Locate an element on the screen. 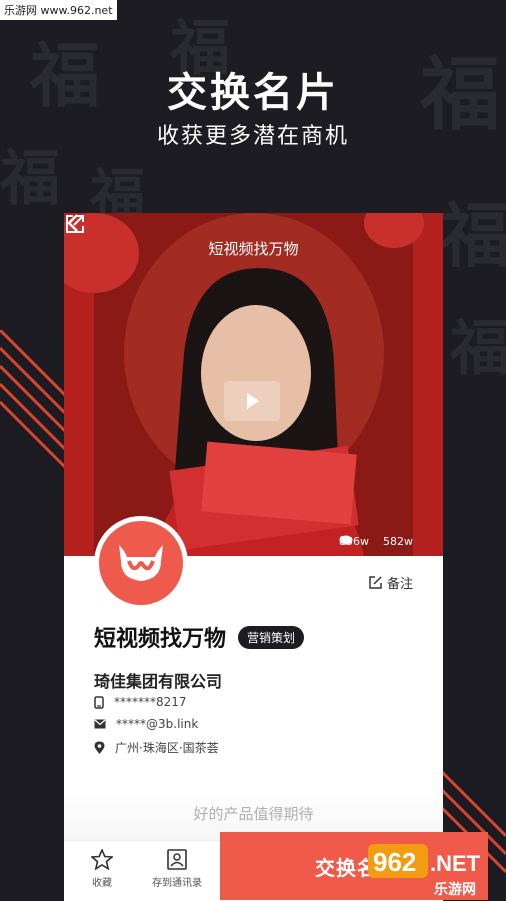 The width and height of the screenshot is (506, 901). location-pin-icon is located at coordinates (99, 747).